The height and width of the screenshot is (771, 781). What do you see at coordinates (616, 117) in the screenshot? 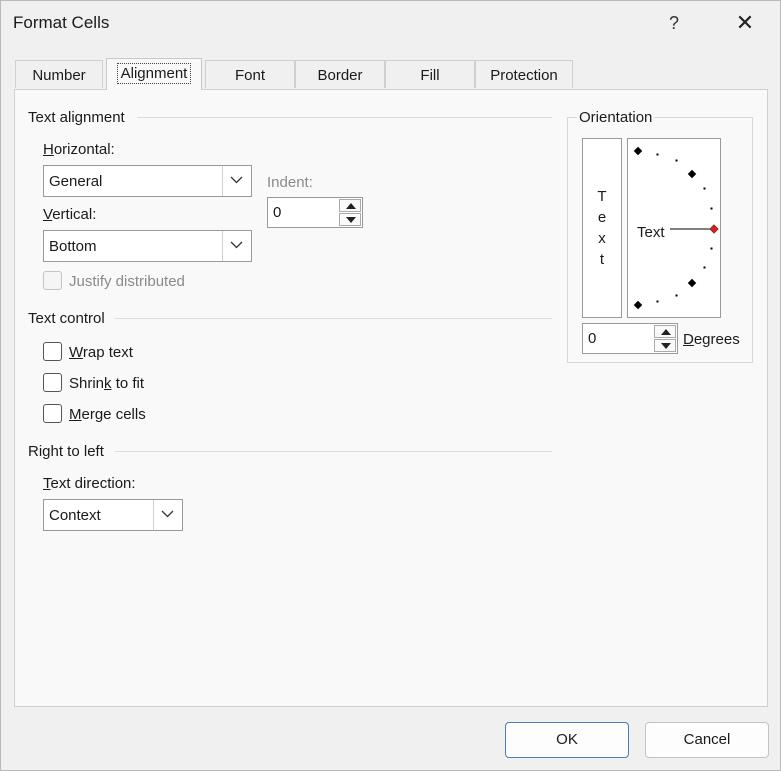
I see `orientation-heading: Orientation` at bounding box center [616, 117].